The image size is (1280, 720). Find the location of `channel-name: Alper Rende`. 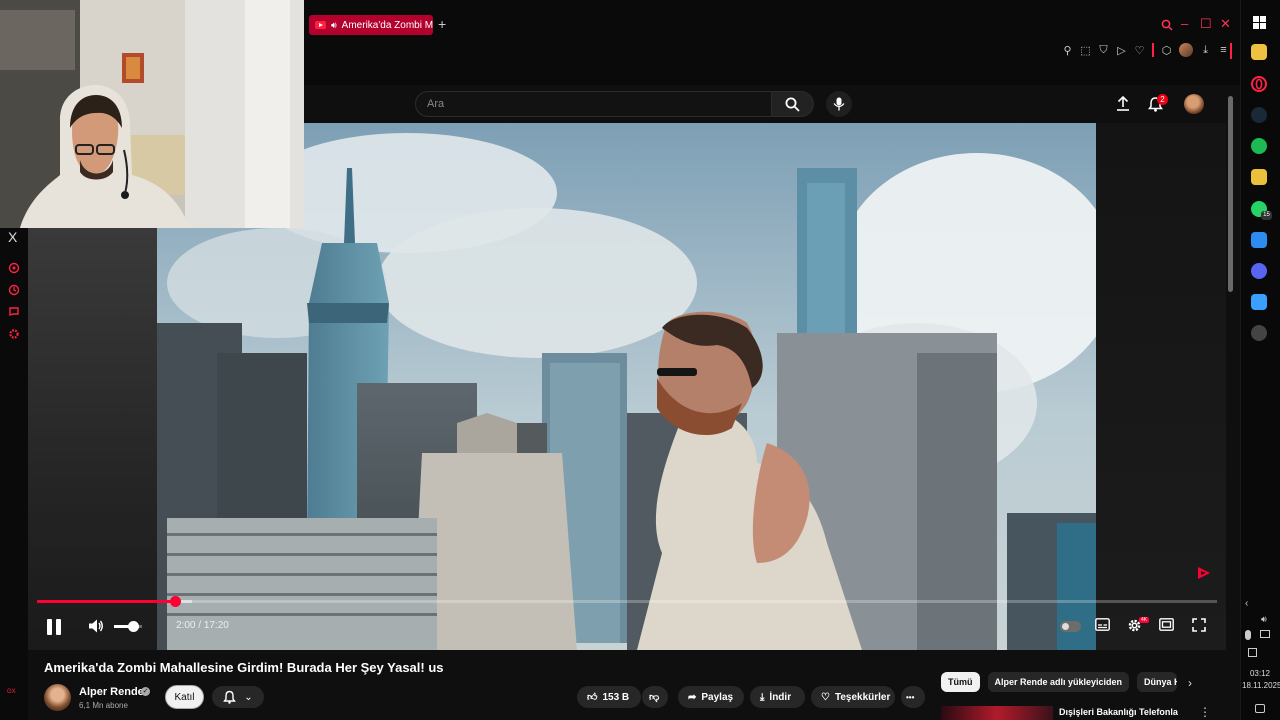

channel-name: Alper Rende is located at coordinates (111, 692).